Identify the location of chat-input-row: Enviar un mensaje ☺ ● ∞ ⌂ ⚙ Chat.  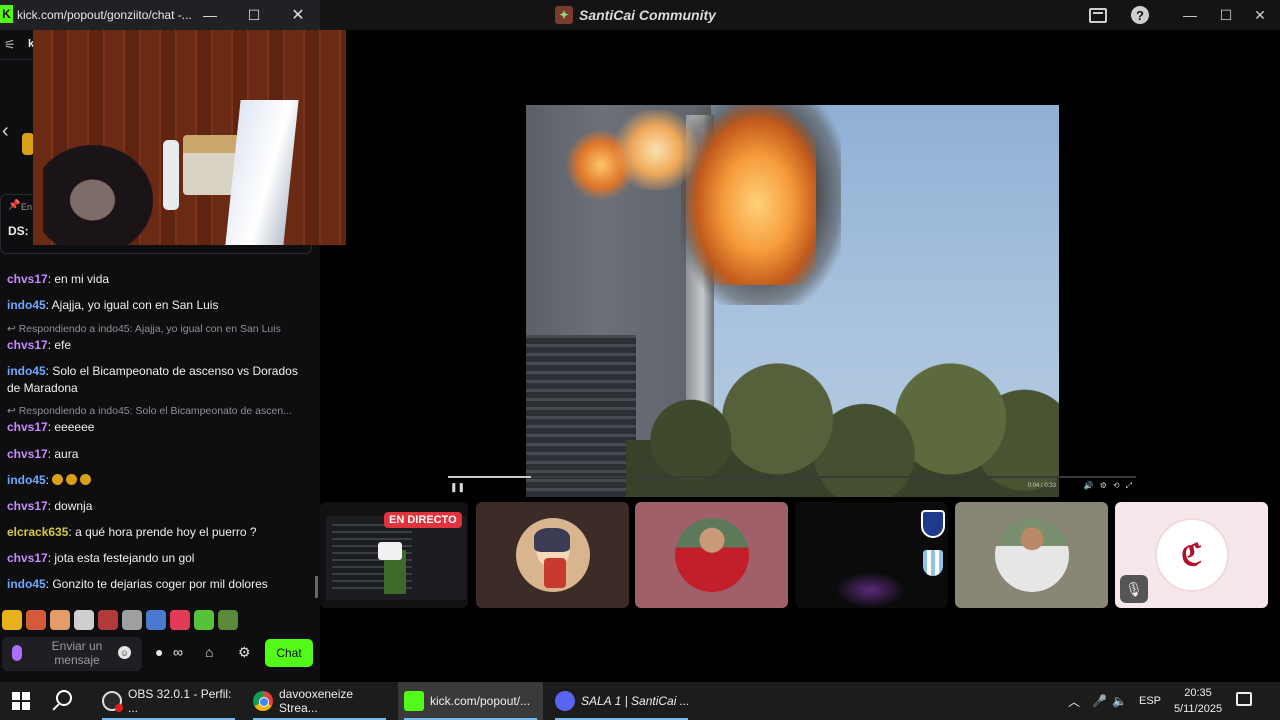
(160, 656).